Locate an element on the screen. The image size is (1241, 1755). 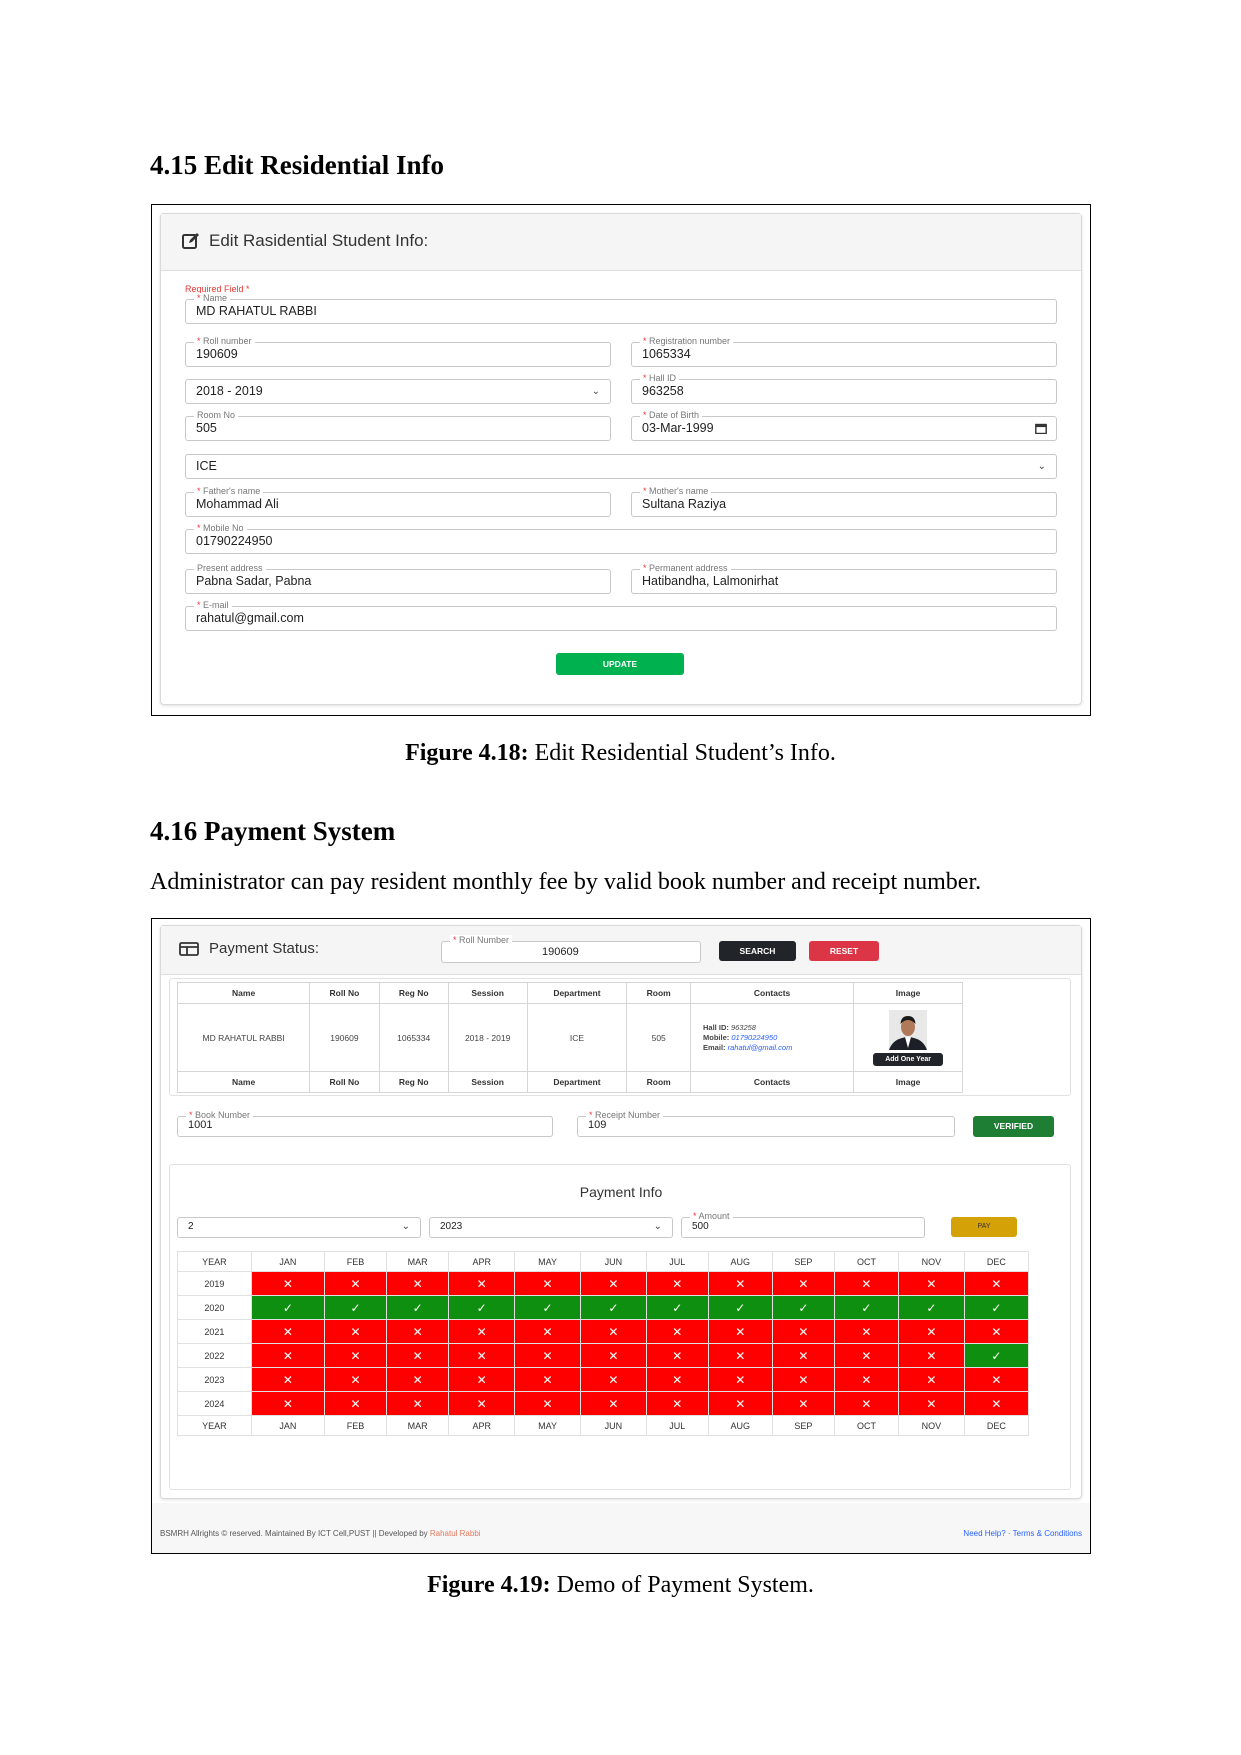
room-value: 505 is located at coordinates (206, 428).